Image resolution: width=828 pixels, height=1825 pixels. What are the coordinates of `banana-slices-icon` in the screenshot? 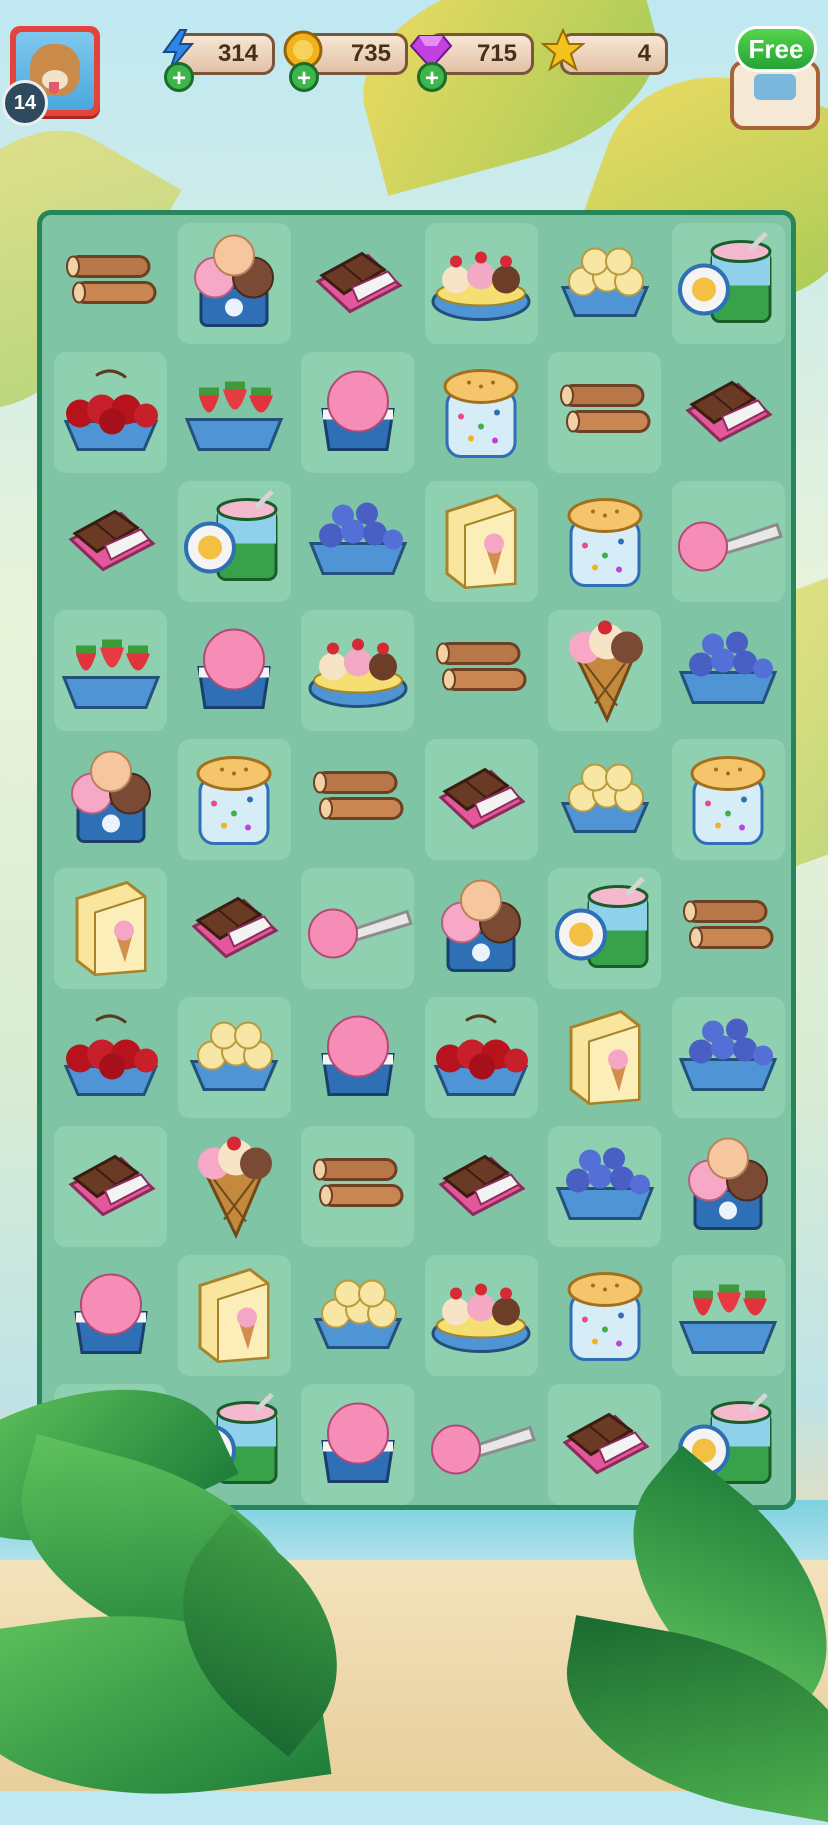 It's located at (605, 799).